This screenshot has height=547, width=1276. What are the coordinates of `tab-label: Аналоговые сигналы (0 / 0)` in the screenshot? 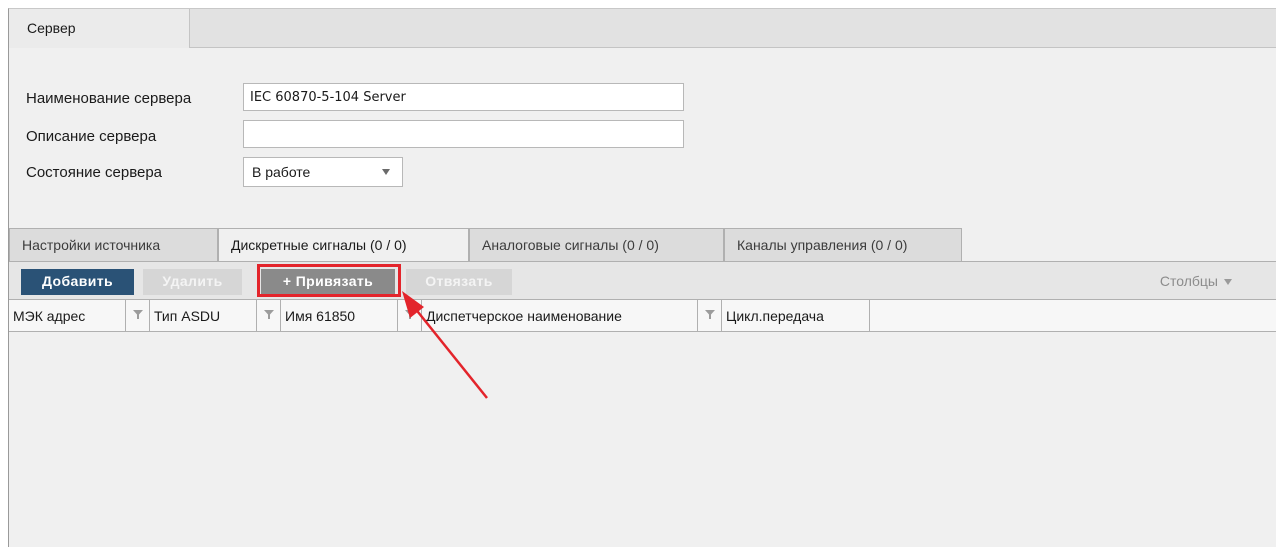 It's located at (570, 245).